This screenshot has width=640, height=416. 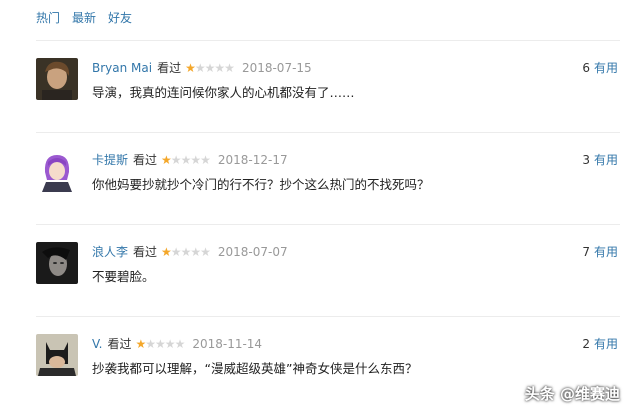 I want to click on user-name: Bryan Mai, so click(x=122, y=68).